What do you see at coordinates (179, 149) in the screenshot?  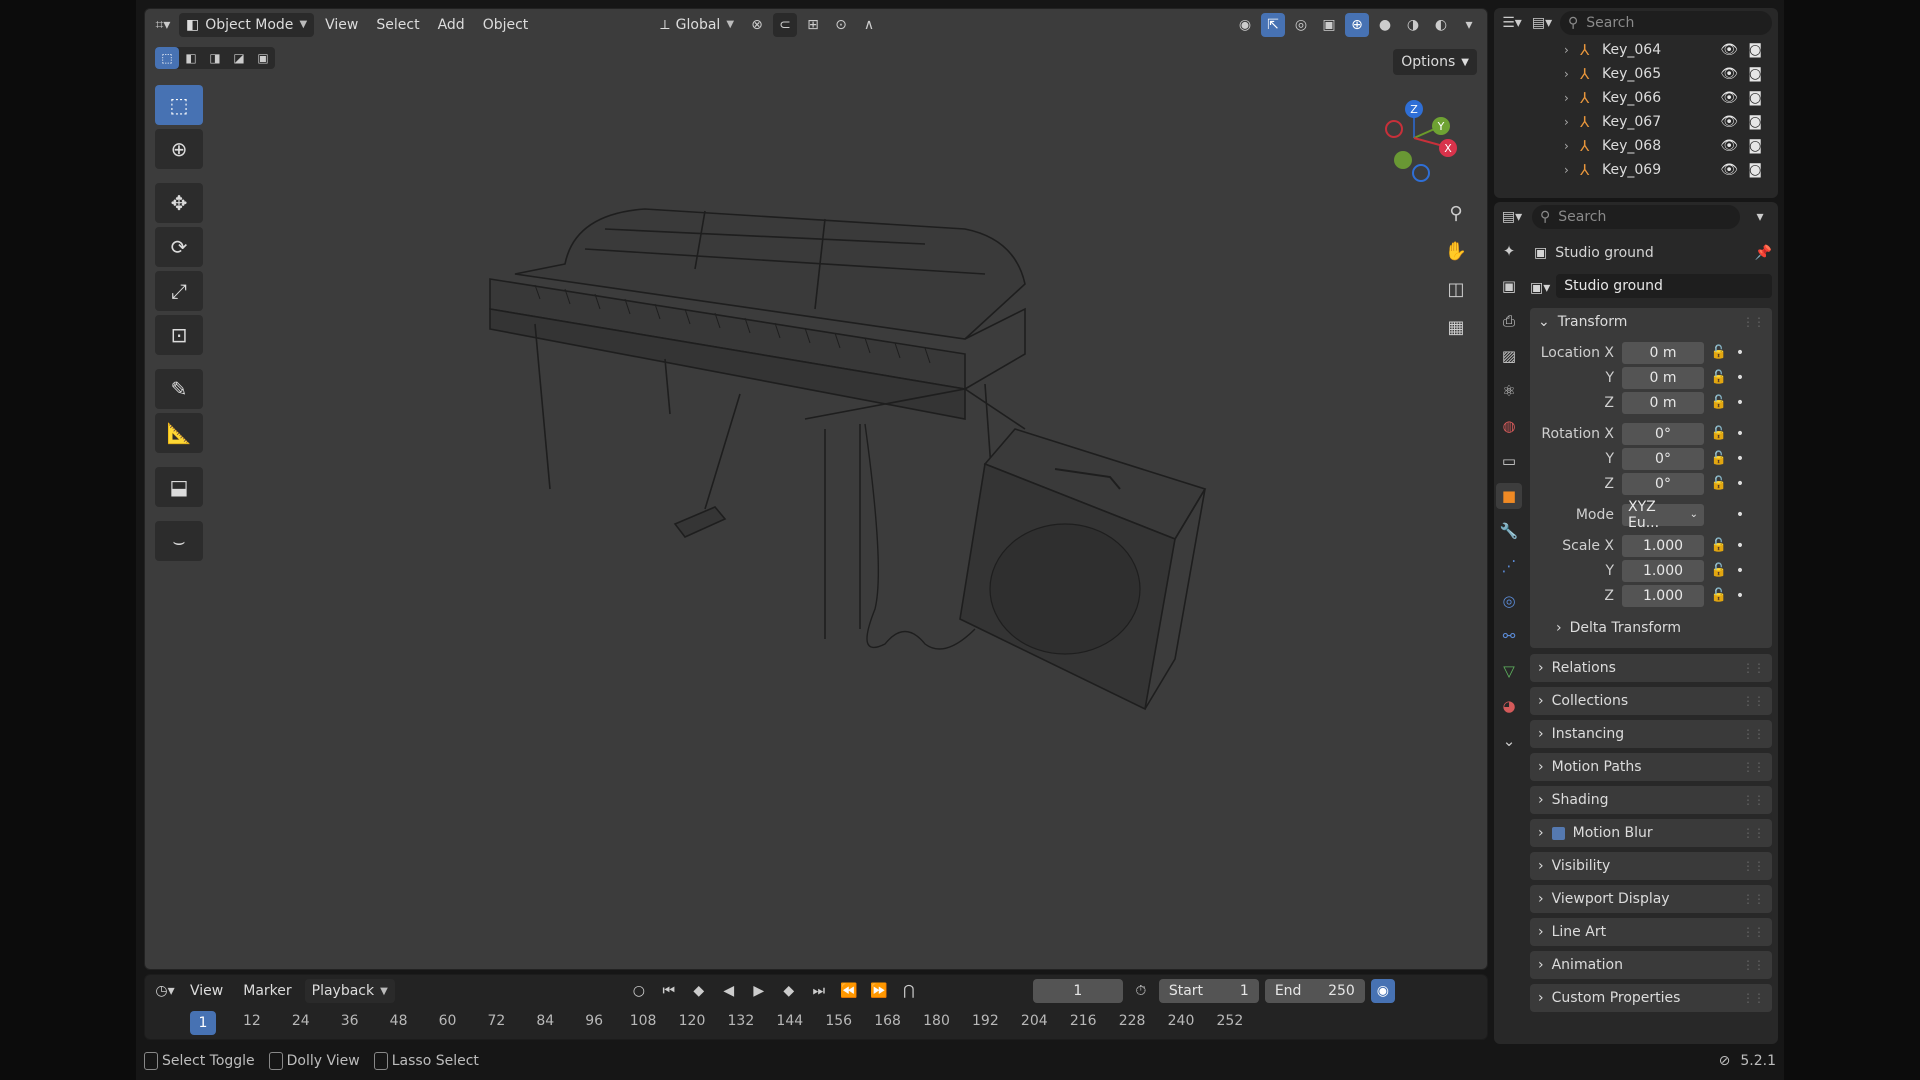 I see `cursor-tool: ⊕` at bounding box center [179, 149].